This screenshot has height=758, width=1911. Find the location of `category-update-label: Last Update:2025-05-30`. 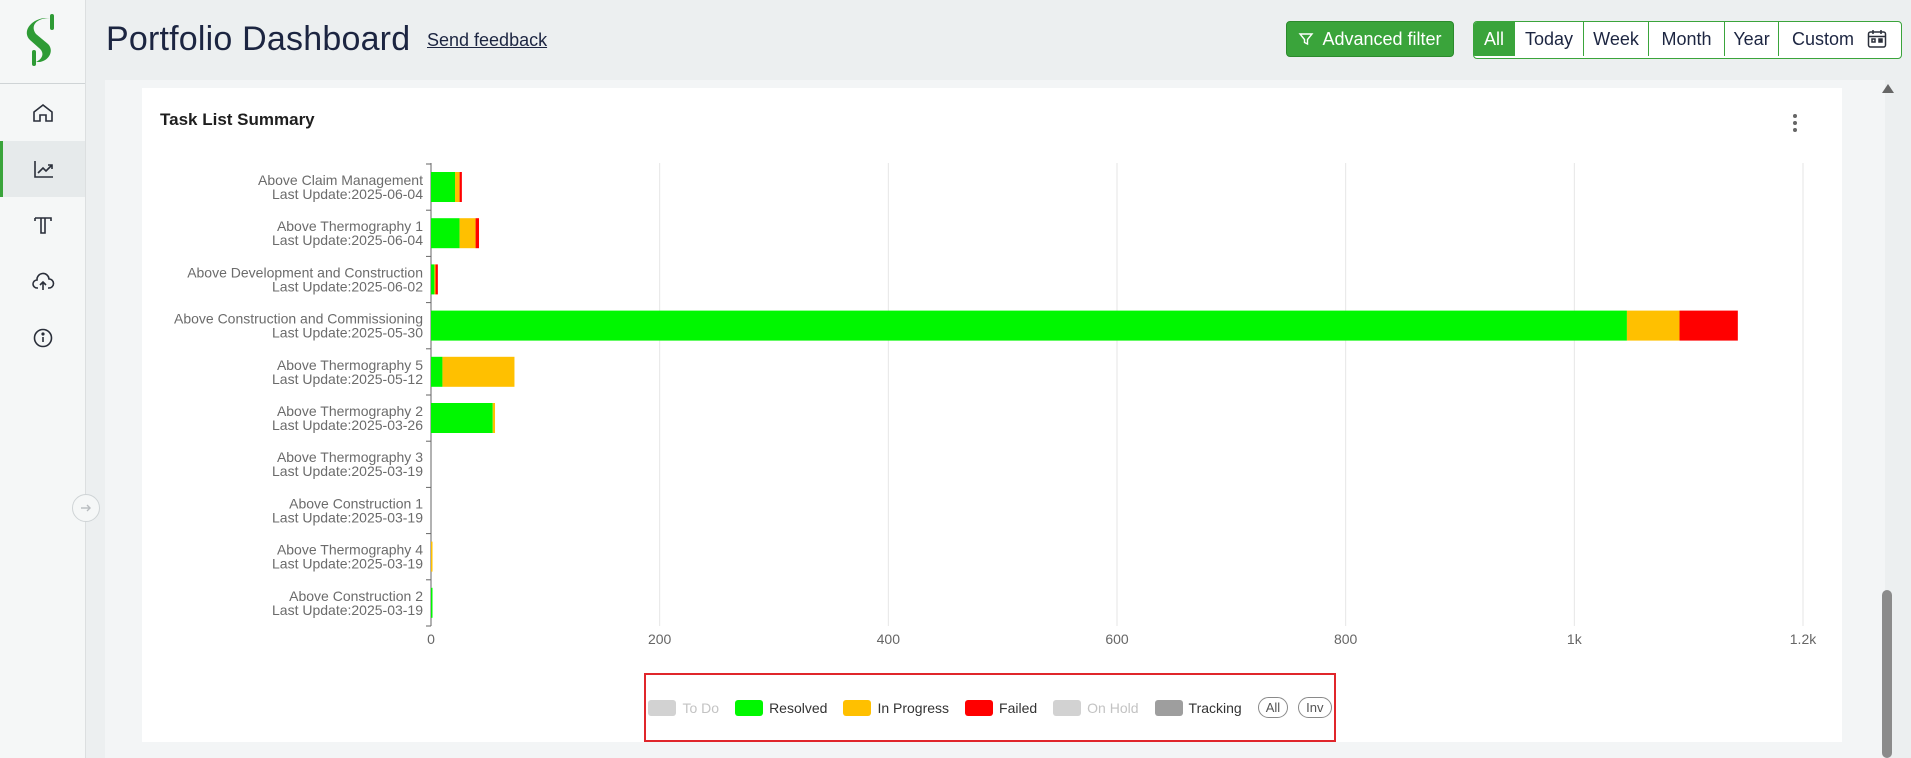

category-update-label: Last Update:2025-05-30 is located at coordinates (347, 333).